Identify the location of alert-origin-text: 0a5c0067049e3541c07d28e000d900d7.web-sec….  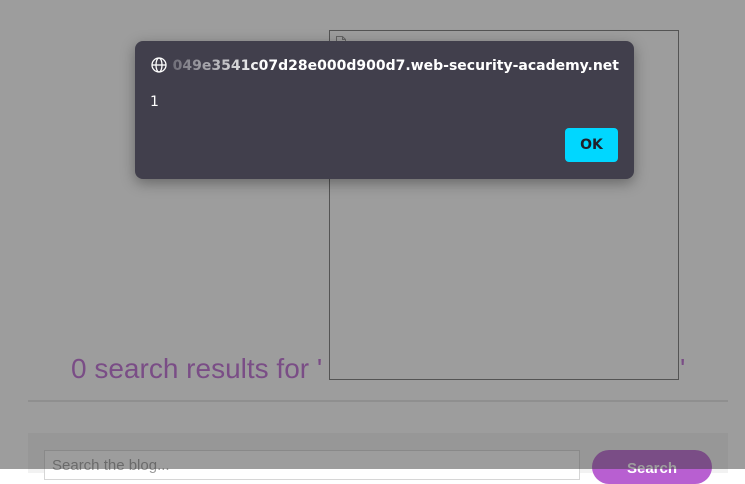
(396, 66).